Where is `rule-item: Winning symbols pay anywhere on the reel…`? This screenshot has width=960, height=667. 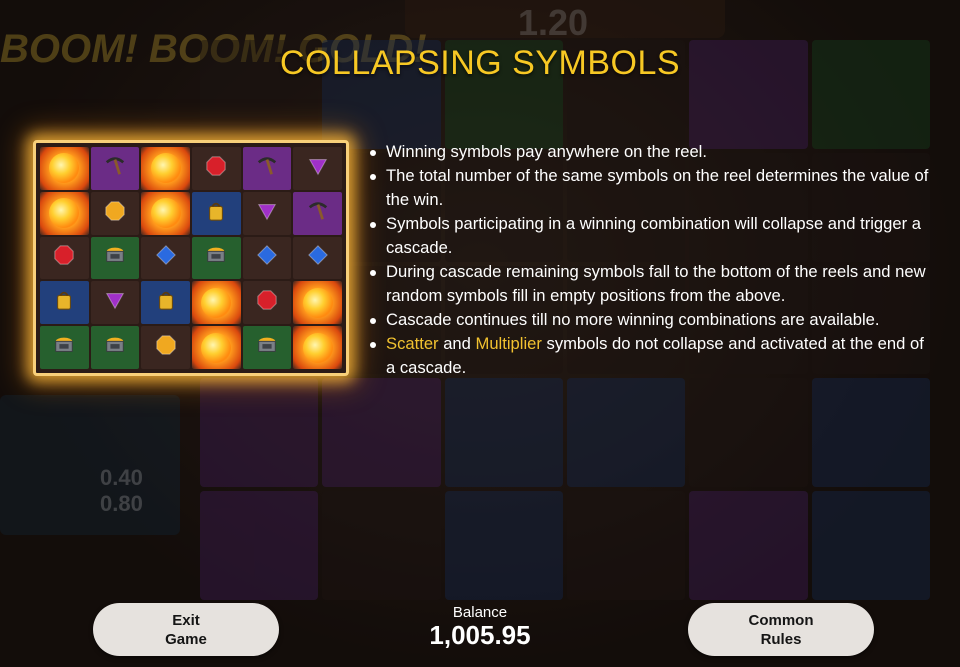 rule-item: Winning symbols pay anywhere on the reel… is located at coordinates (651, 152).